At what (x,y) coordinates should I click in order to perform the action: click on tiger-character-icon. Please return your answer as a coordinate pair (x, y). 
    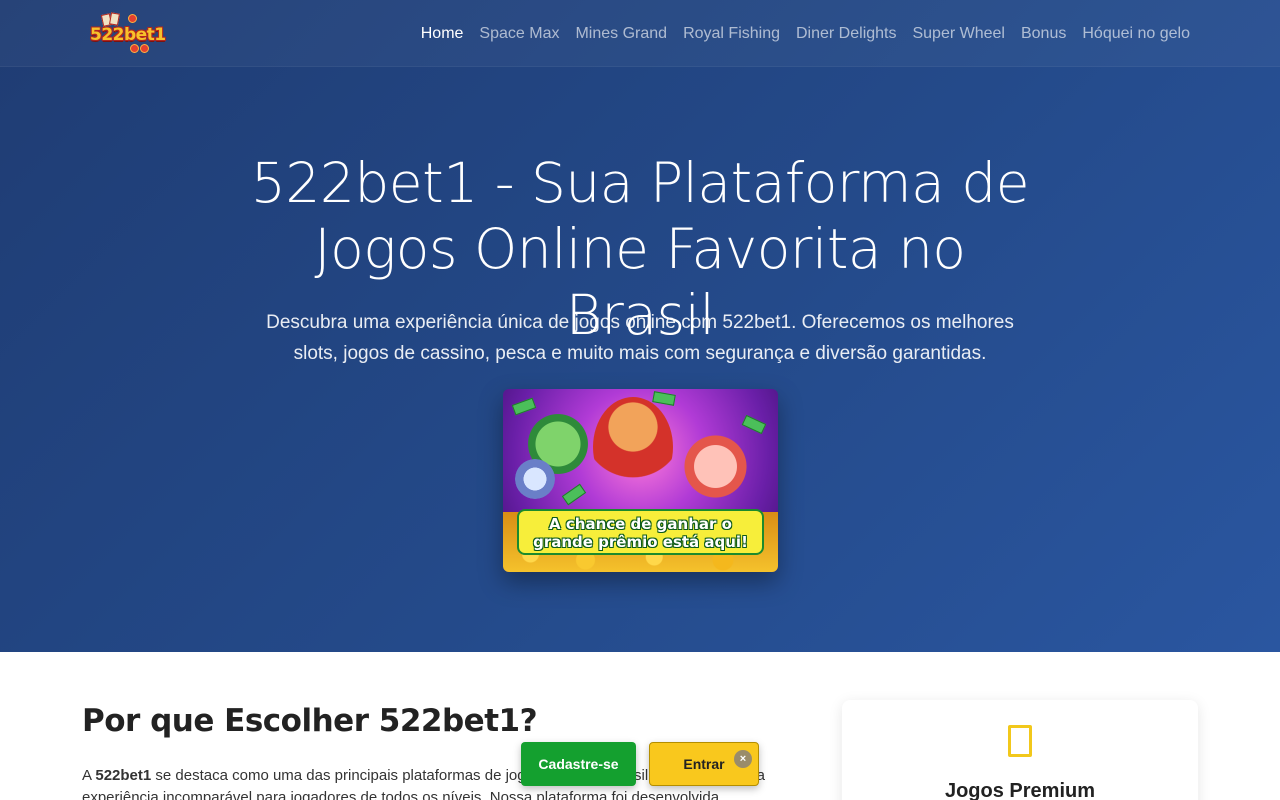
    Looking at the image, I should click on (633, 447).